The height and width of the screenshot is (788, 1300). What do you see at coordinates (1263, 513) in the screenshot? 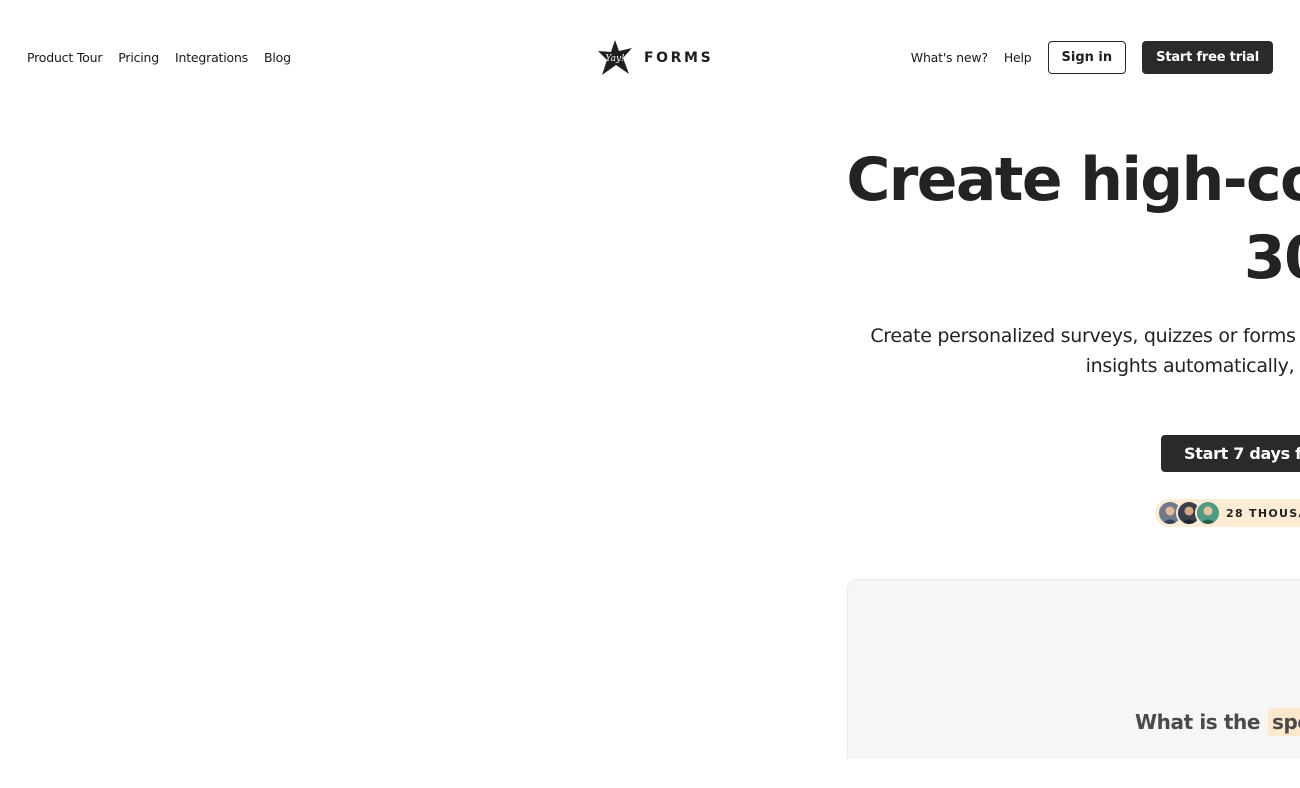
I see `user-count-text: 28 THOUSAND` at bounding box center [1263, 513].